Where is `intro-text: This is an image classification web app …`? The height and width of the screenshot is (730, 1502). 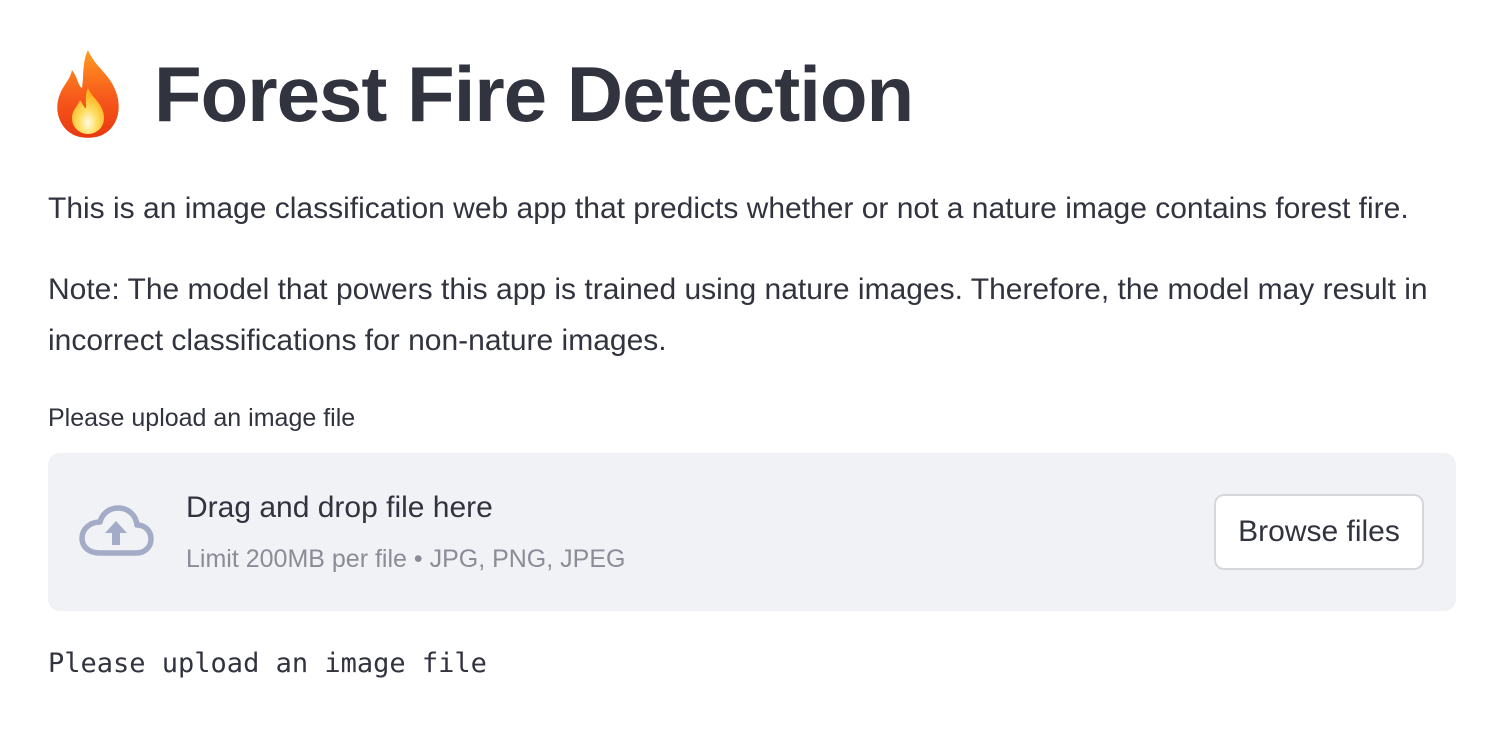
intro-text: This is an image classification web app … is located at coordinates (728, 208).